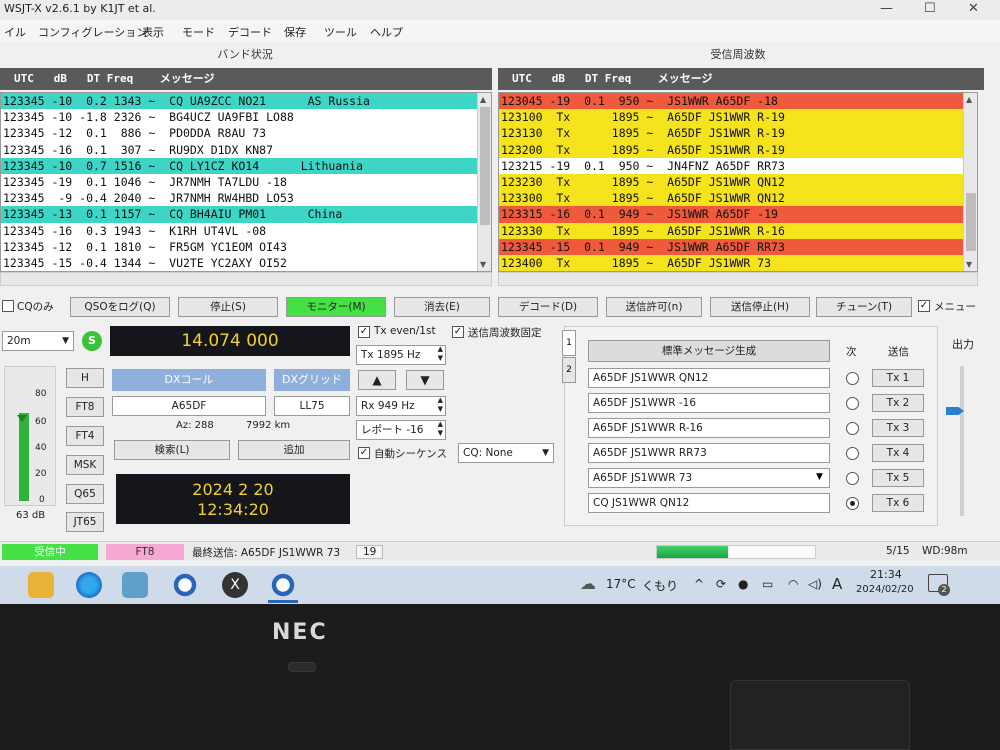  Describe the element at coordinates (246, 262) in the screenshot. I see `decode-row: 123345 -15 -0.4 1344 ~ VU2TE YC2AXY OI52` at that location.